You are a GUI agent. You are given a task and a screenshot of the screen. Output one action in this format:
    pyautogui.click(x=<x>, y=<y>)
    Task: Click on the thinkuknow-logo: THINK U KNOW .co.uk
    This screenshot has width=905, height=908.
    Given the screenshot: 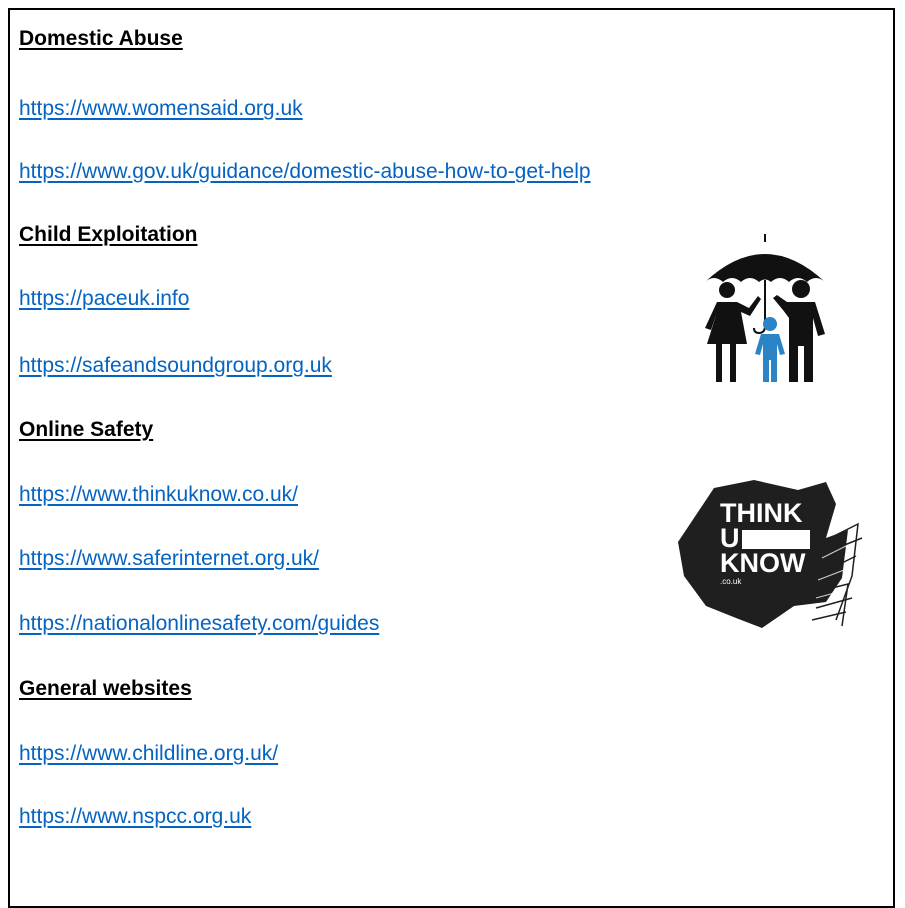 What is the action you would take?
    pyautogui.click(x=770, y=555)
    